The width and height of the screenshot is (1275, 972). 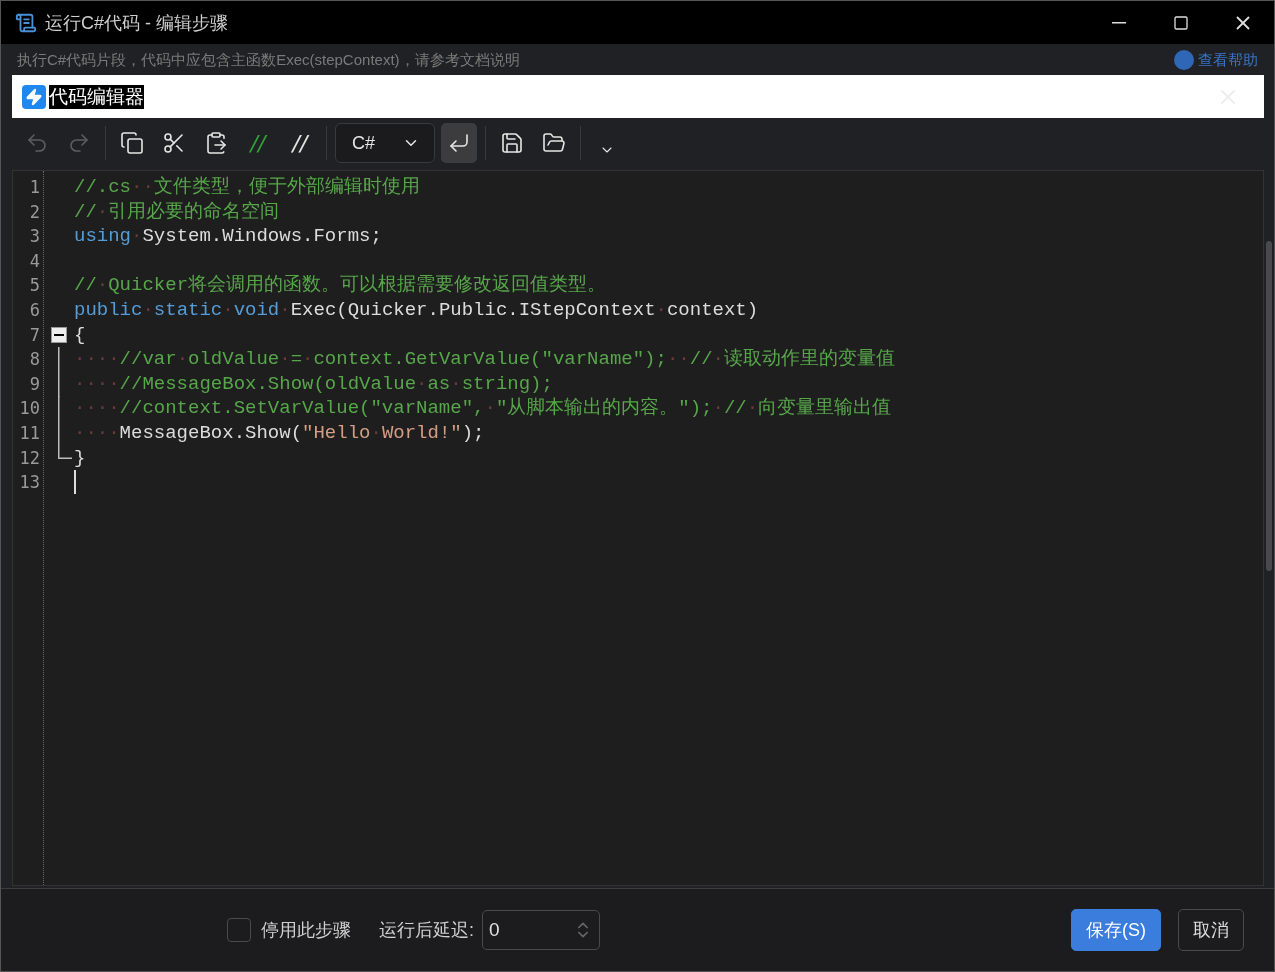 What do you see at coordinates (29, 433) in the screenshot?
I see `line-number: 11` at bounding box center [29, 433].